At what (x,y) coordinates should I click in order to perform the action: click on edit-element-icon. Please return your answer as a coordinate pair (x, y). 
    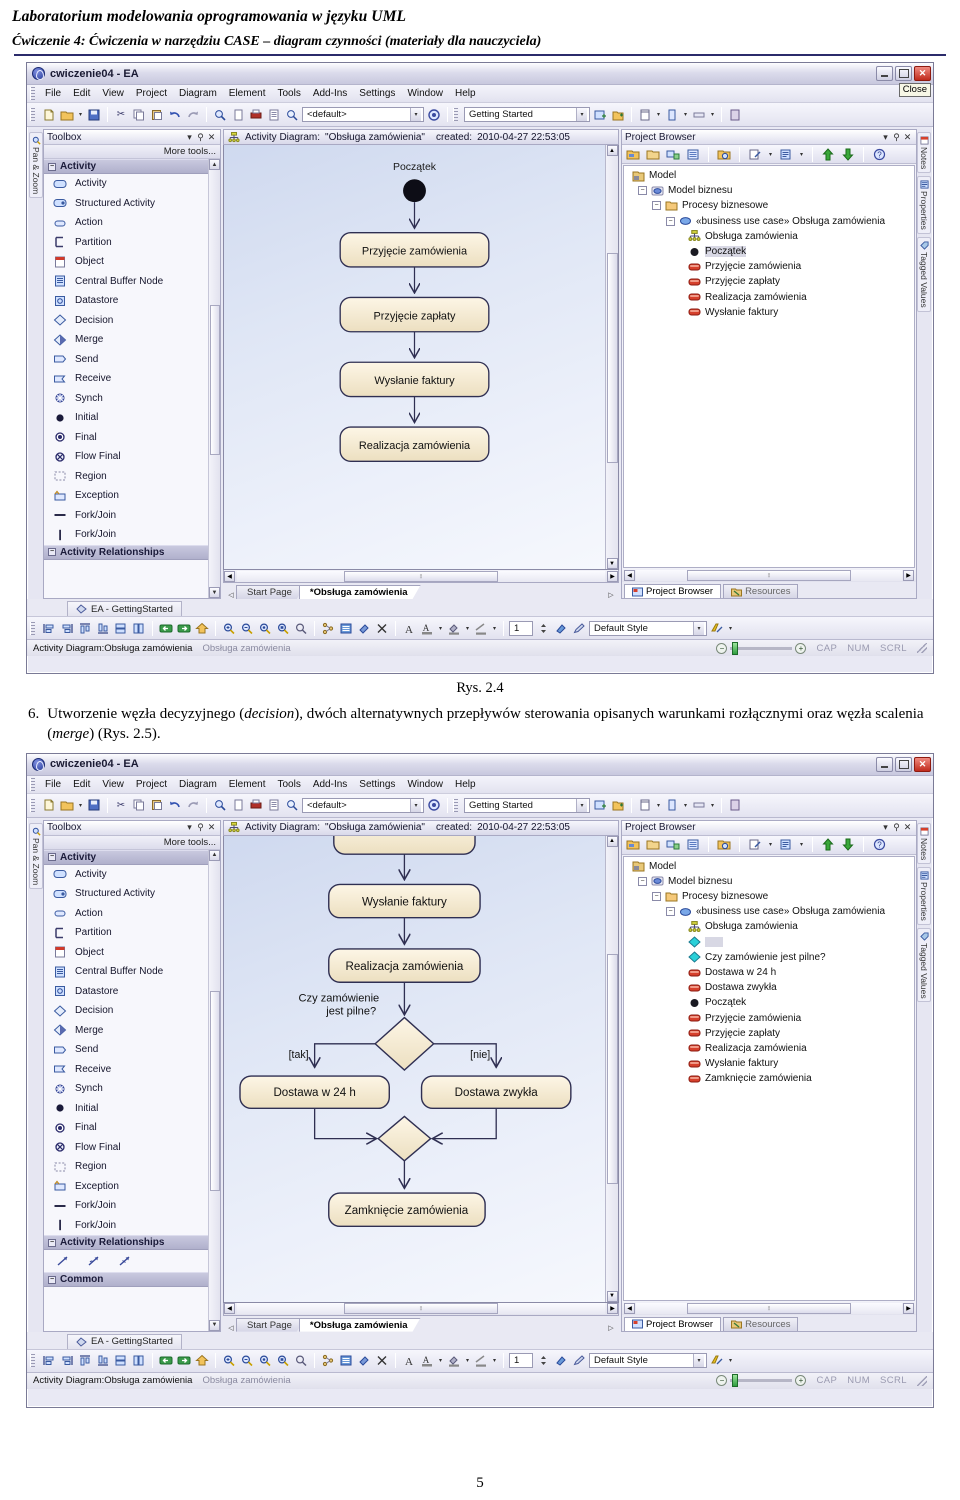
    Looking at the image, I should click on (755, 154).